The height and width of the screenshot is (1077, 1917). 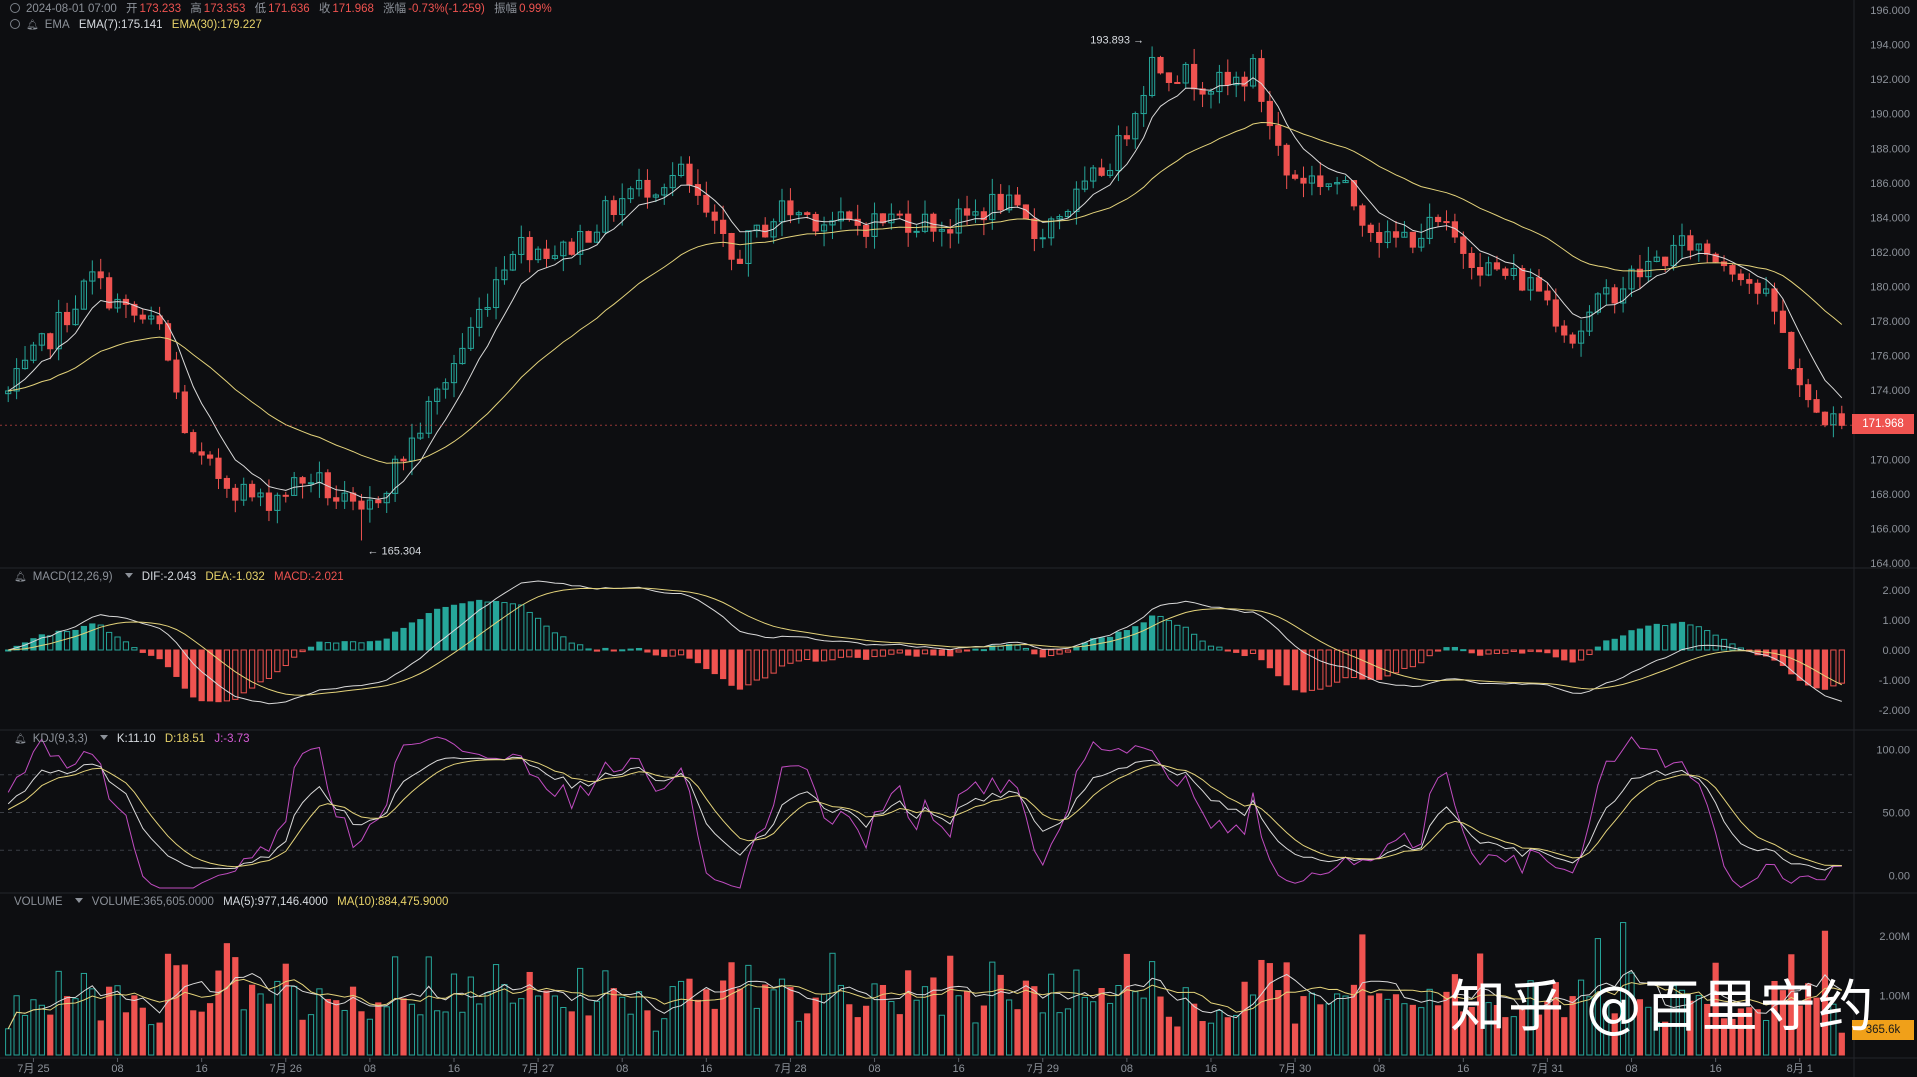 What do you see at coordinates (1663, 1007) in the screenshot?
I see `watermark-text: 知乎 @百里守约` at bounding box center [1663, 1007].